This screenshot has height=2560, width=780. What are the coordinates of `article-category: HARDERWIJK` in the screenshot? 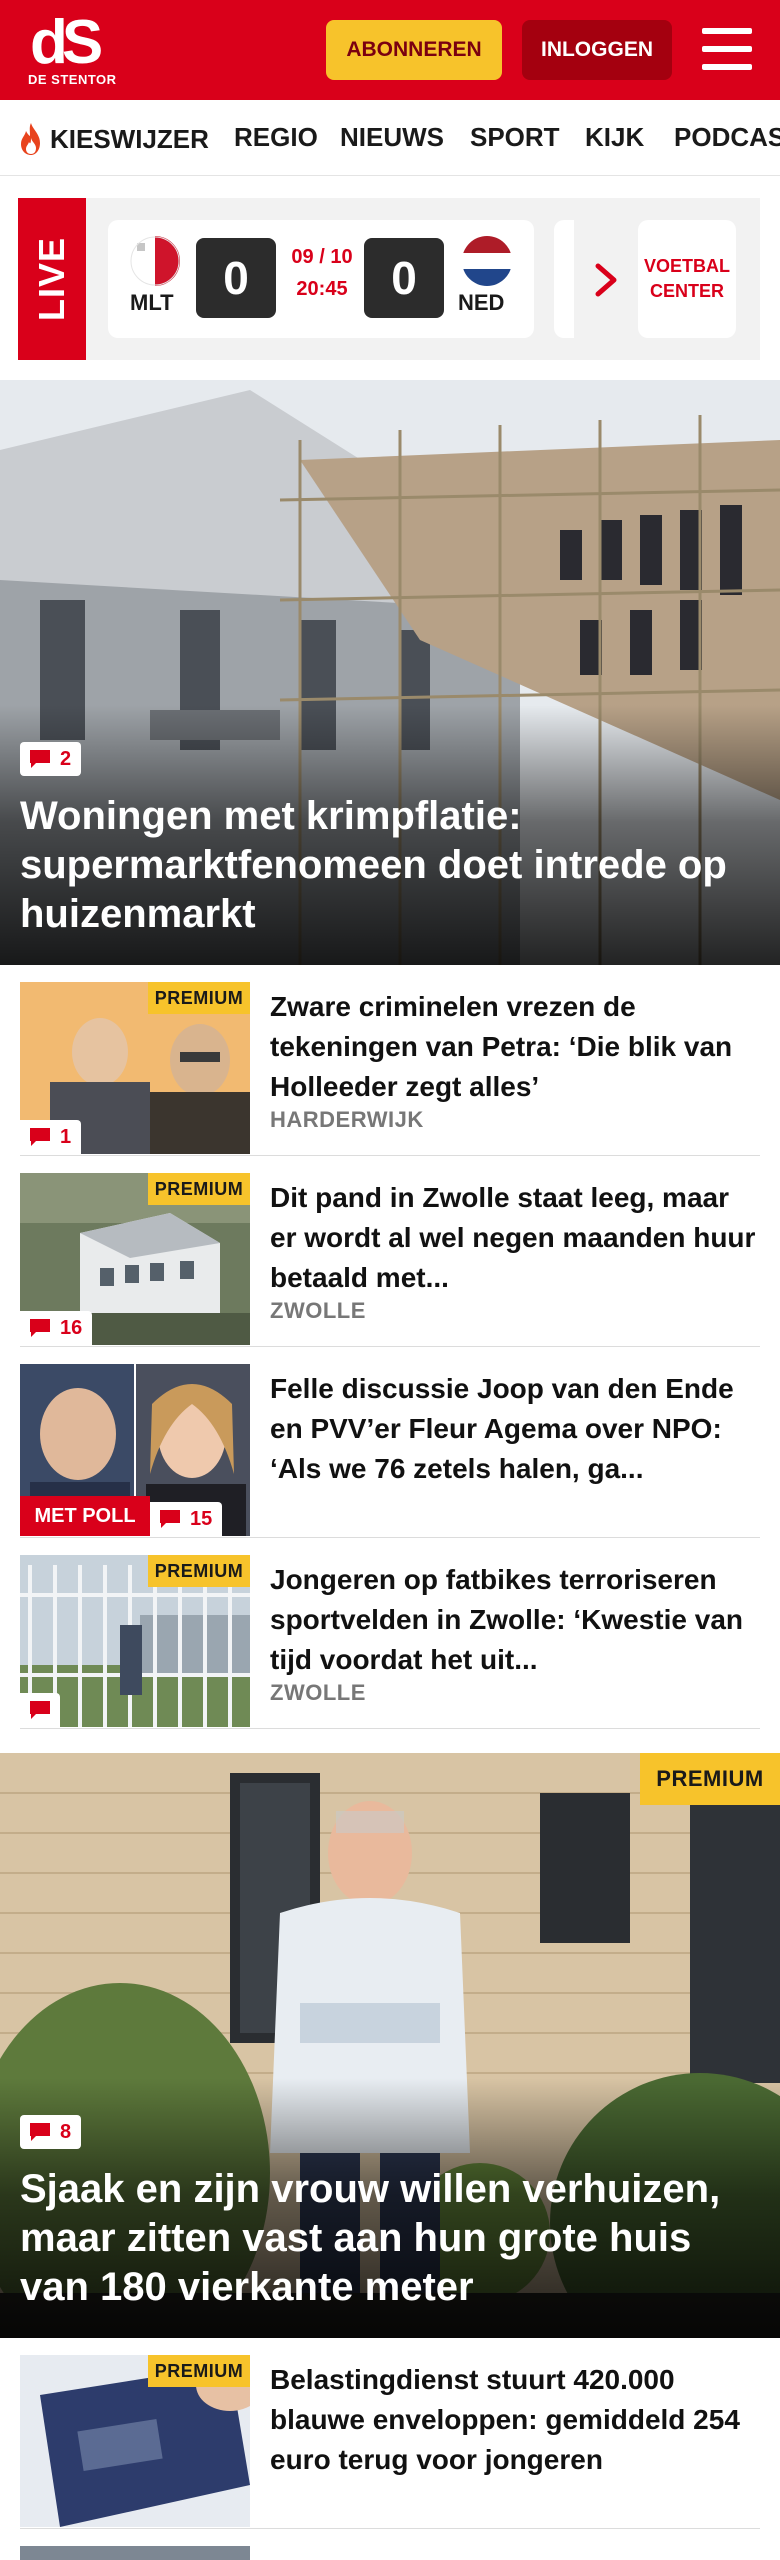 It's located at (347, 1120).